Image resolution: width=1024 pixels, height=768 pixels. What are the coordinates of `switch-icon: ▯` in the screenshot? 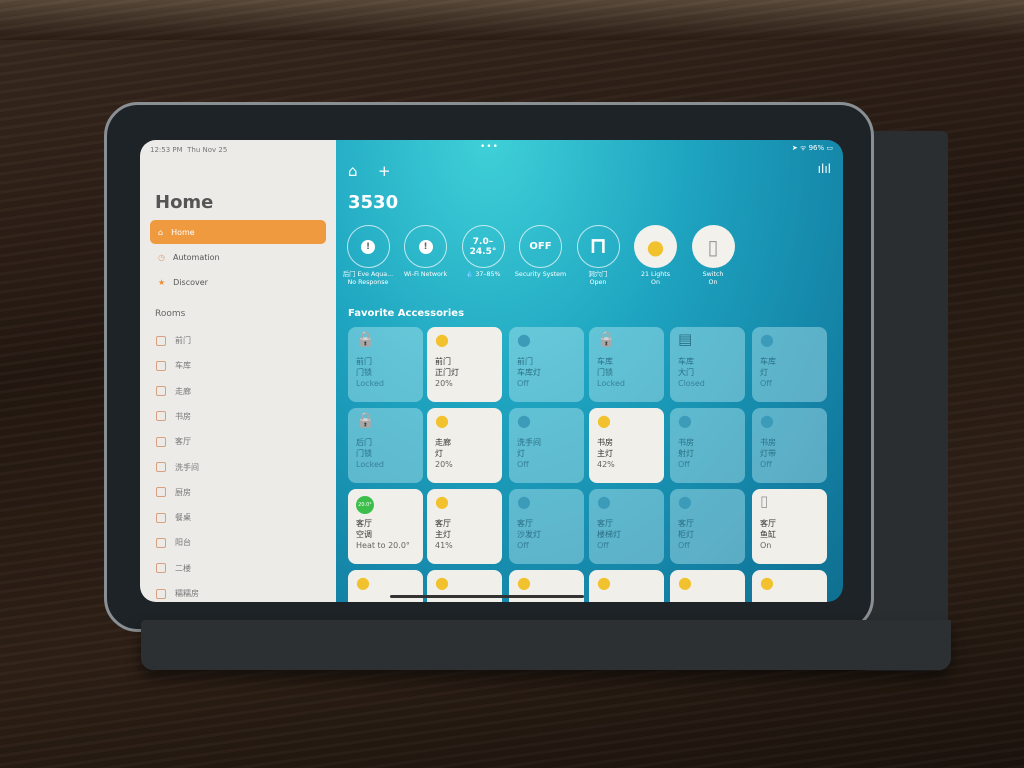 It's located at (713, 246).